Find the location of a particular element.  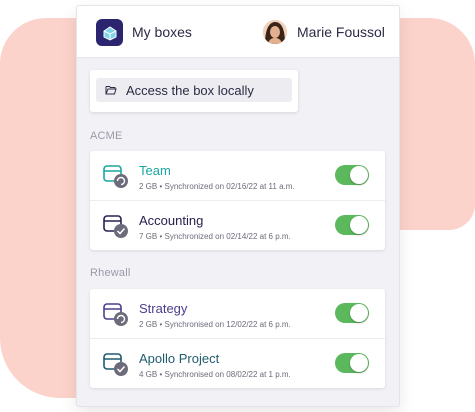

group-label-rhewall: Rhewall is located at coordinates (110, 273).